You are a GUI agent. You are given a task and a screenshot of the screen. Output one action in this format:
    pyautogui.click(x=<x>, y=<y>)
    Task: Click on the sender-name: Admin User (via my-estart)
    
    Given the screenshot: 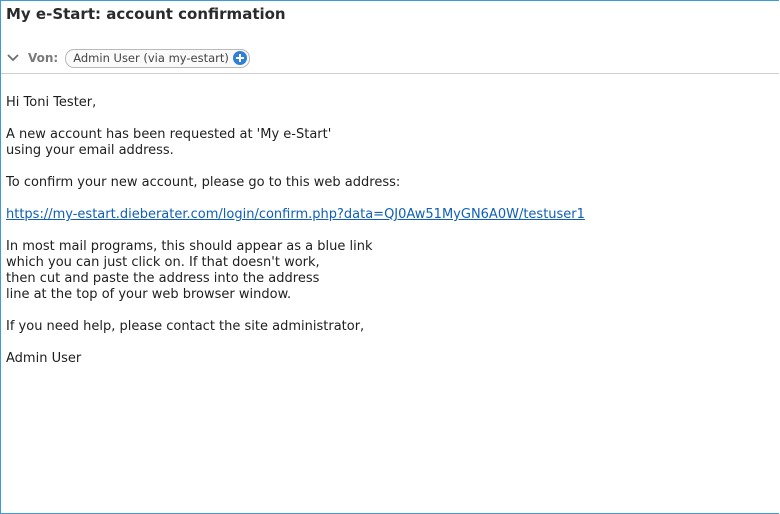 What is the action you would take?
    pyautogui.click(x=151, y=58)
    